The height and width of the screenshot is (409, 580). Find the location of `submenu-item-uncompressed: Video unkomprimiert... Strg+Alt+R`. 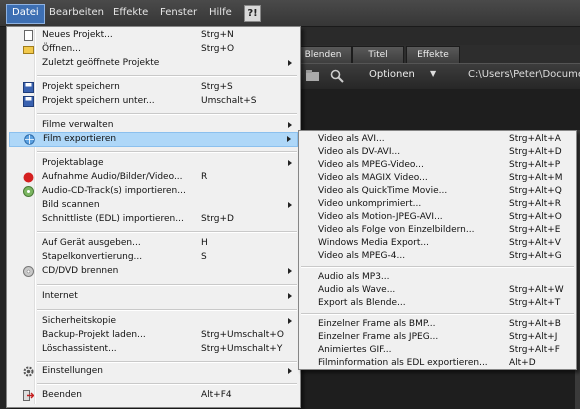

submenu-item-uncompressed: Video unkomprimiert... Strg+Alt+R is located at coordinates (437, 204).